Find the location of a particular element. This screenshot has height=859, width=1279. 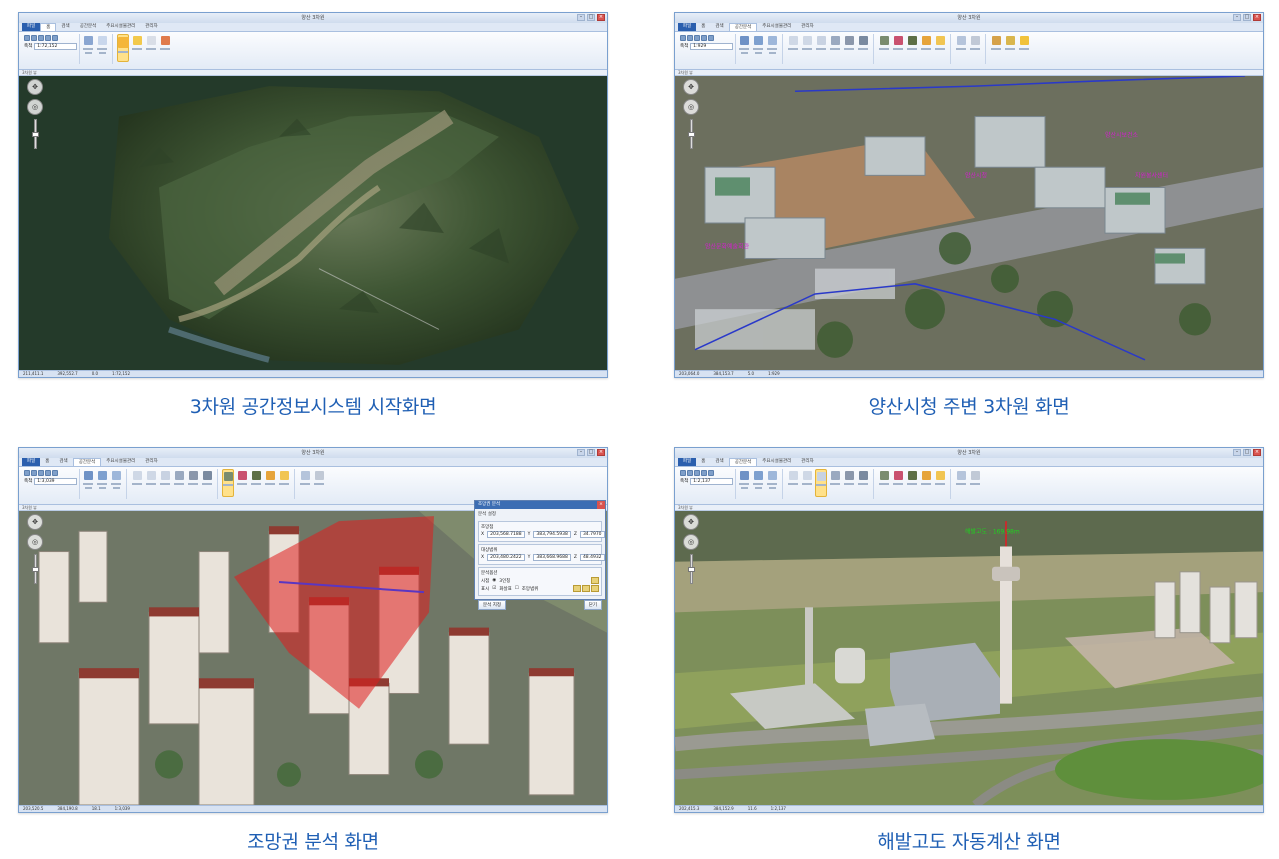

arrow-left-button is located at coordinates (577, 588).